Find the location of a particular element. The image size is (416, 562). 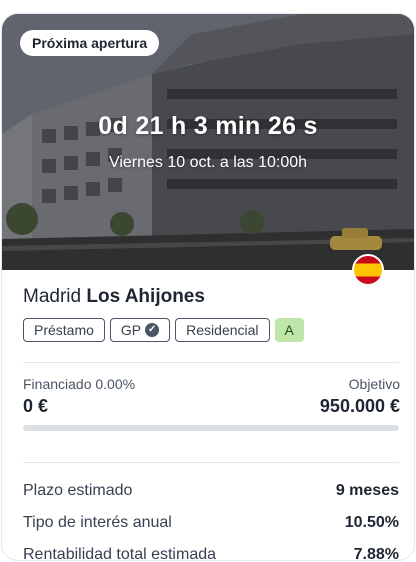

financed-label: Financiado 0.00% is located at coordinates (79, 384).